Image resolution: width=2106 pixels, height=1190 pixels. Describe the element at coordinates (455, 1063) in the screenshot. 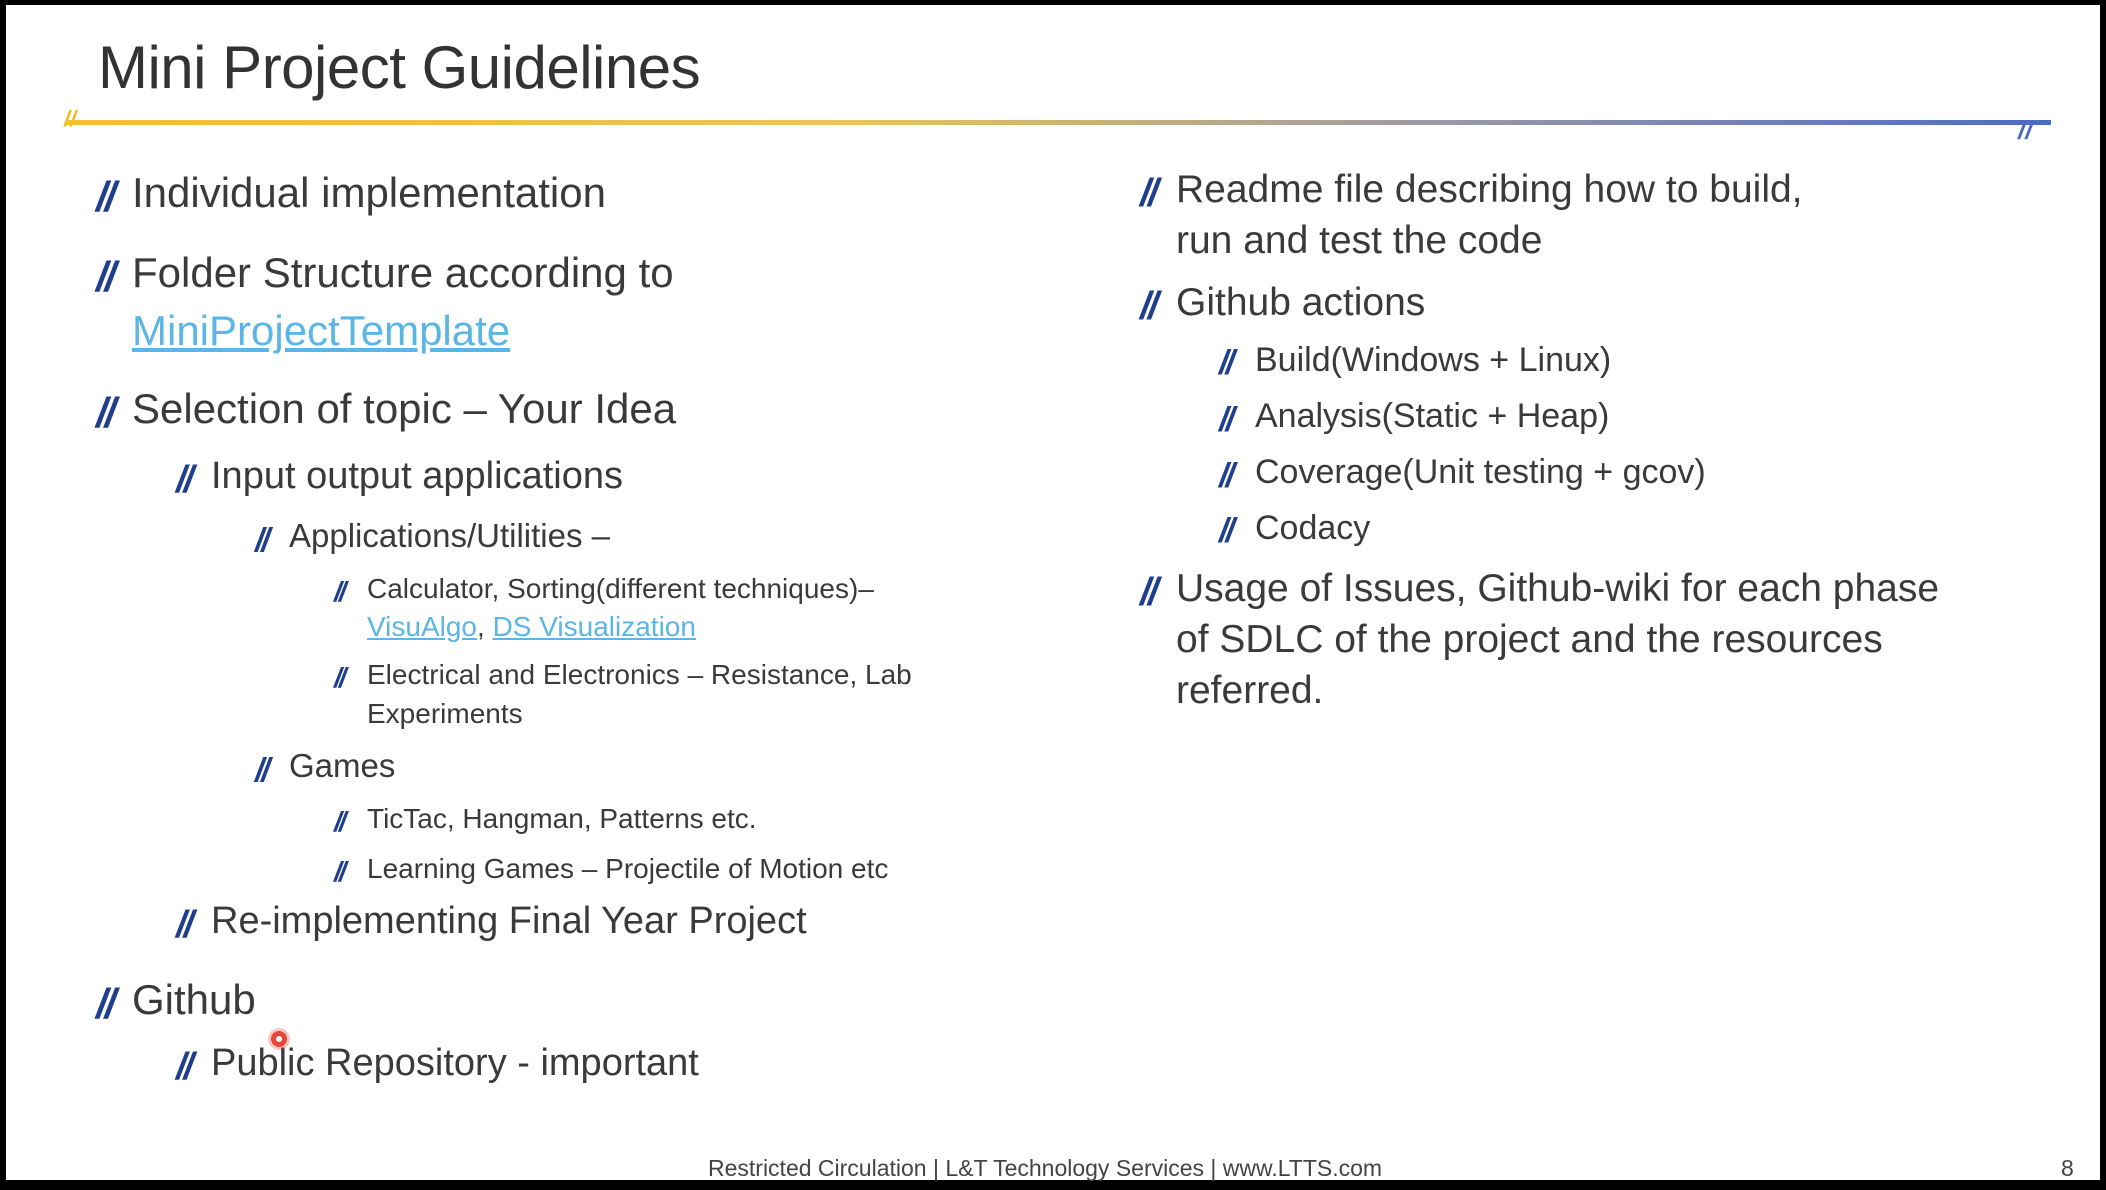

I see `bullet-text: Public Repository - important` at that location.